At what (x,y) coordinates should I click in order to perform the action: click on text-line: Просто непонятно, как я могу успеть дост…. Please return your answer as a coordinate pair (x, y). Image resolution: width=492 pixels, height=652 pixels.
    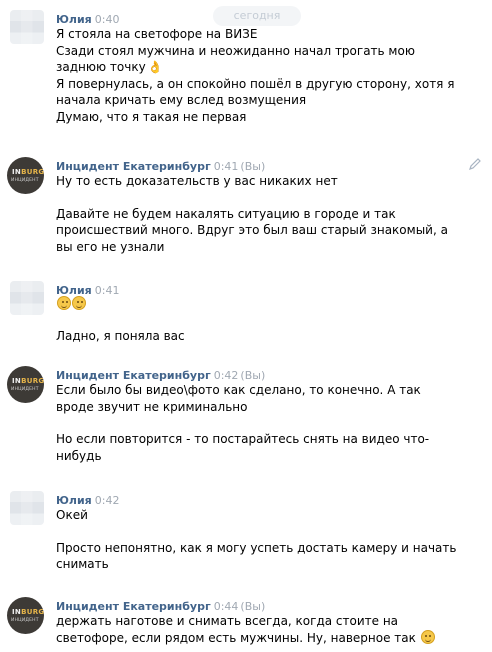
    Looking at the image, I should click on (256, 547).